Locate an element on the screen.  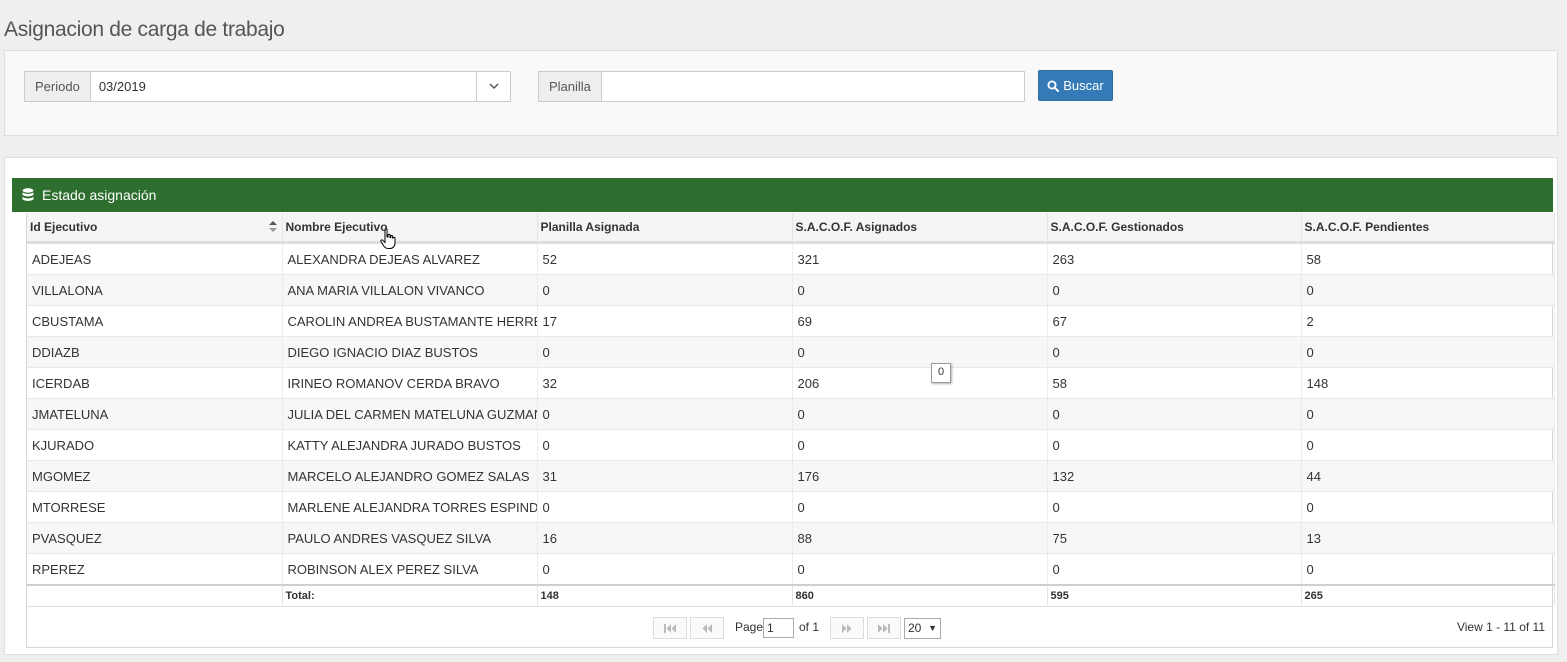
planilla-input is located at coordinates (813, 86).